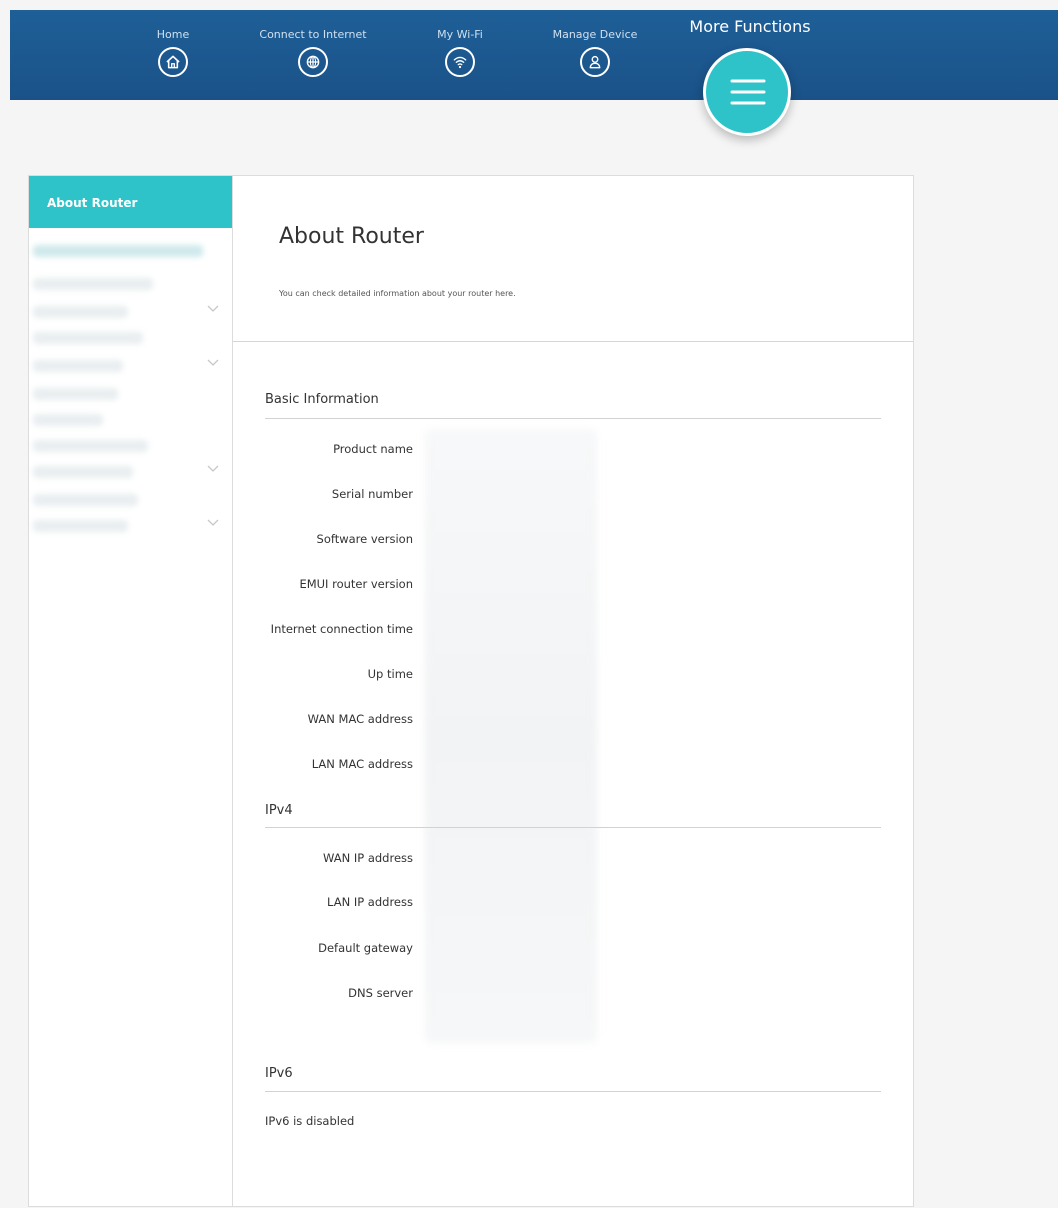 The image size is (1058, 1208). I want to click on page-title: About Router, so click(351, 236).